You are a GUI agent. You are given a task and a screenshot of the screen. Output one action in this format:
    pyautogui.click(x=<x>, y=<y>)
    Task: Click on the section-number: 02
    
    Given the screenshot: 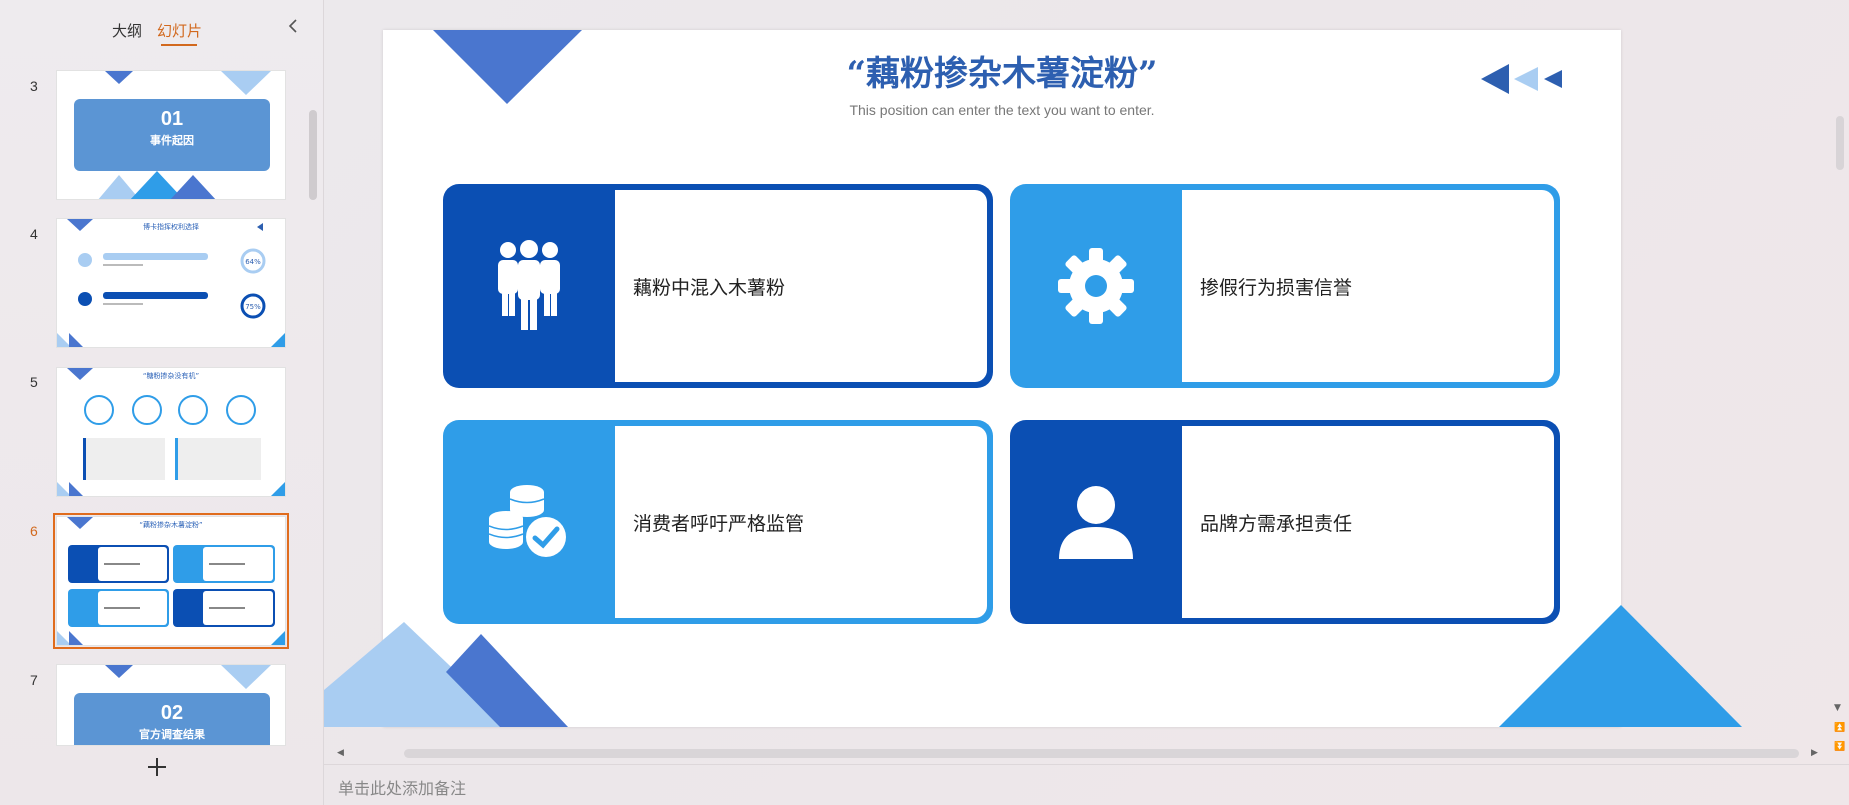 What is the action you would take?
    pyautogui.click(x=172, y=713)
    